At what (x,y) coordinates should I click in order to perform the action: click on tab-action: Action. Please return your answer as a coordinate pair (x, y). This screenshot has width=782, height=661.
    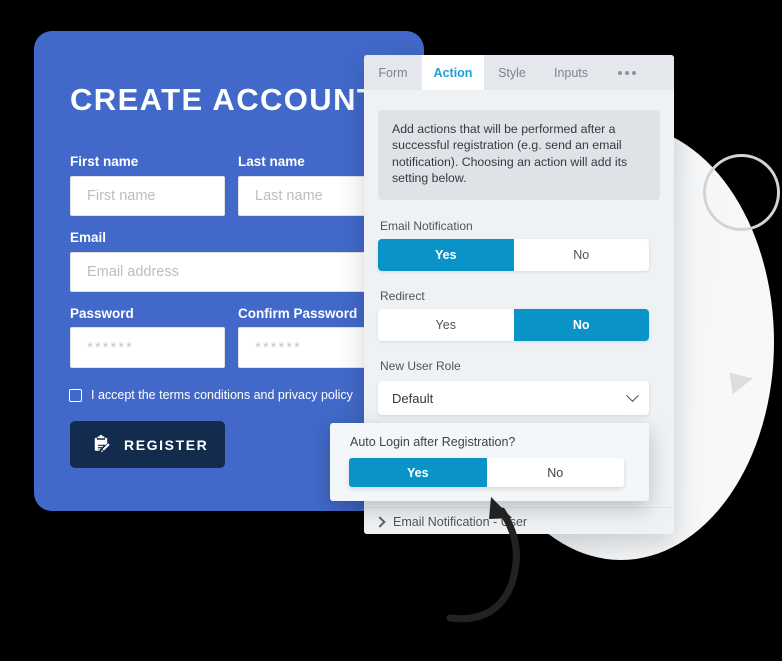
    Looking at the image, I should click on (453, 72).